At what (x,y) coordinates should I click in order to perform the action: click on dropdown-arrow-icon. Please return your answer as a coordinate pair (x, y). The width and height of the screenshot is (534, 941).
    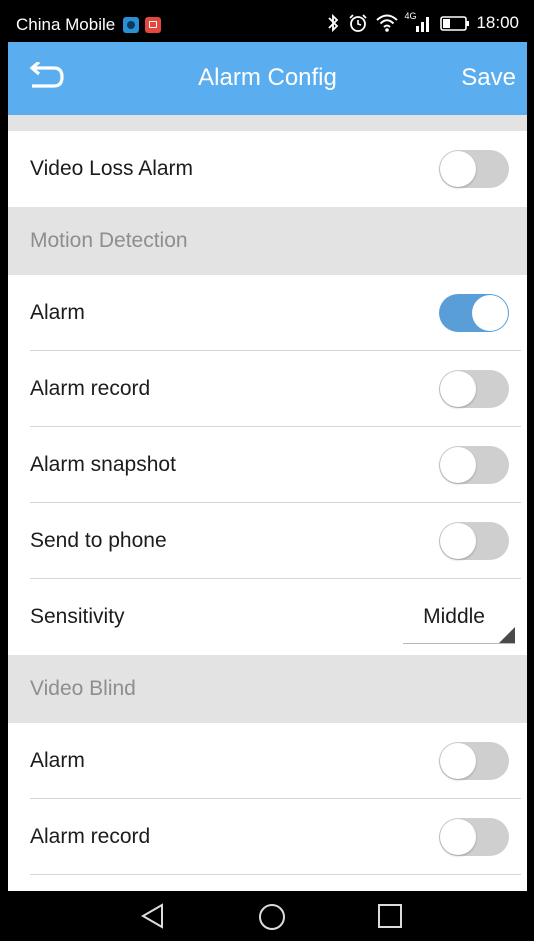
    Looking at the image, I should click on (507, 635).